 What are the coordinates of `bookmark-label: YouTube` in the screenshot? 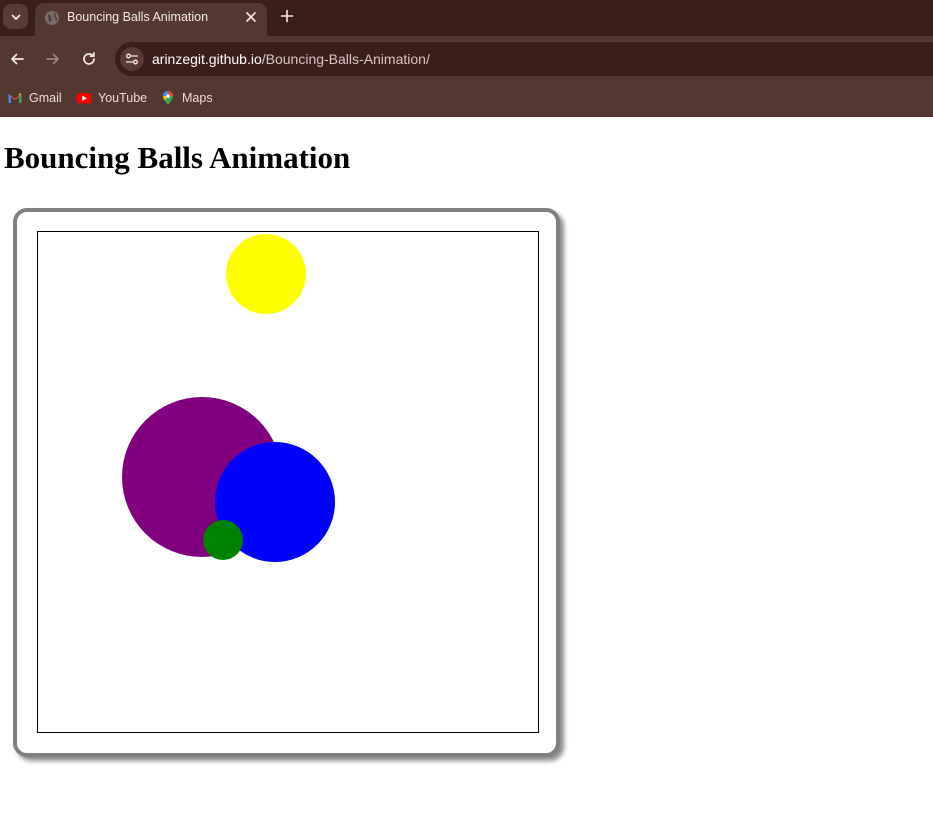 It's located at (123, 98).